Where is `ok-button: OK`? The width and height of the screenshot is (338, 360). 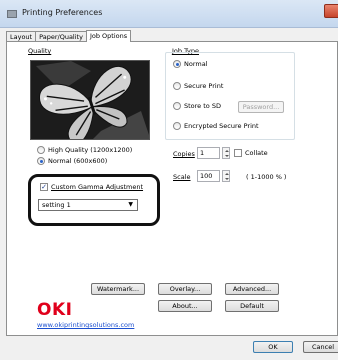 ok-button: OK is located at coordinates (273, 347).